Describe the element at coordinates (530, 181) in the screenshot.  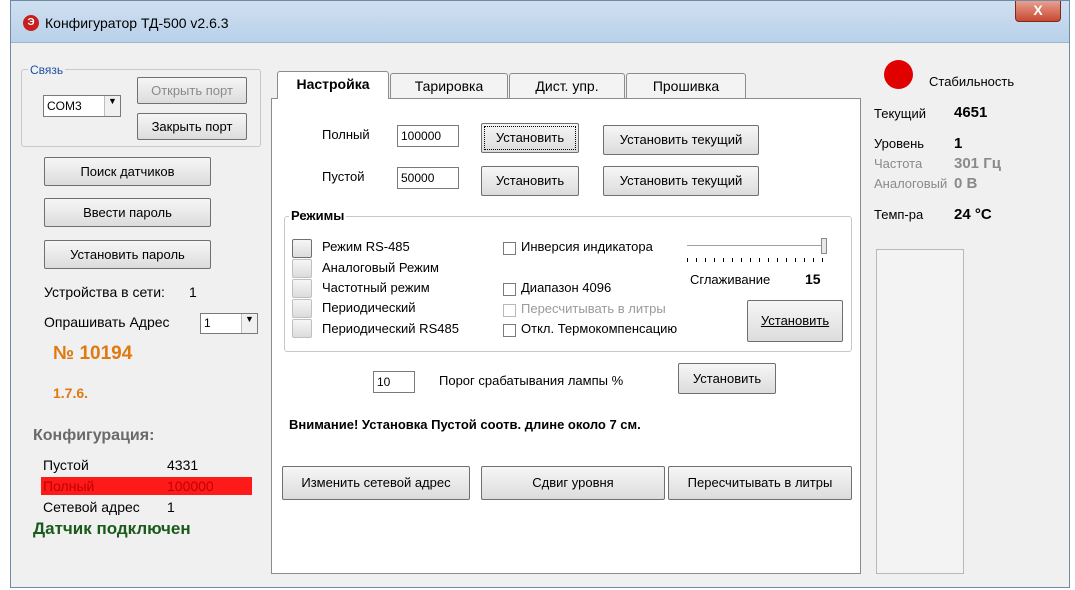
I see `set-empty-button: Установить` at that location.